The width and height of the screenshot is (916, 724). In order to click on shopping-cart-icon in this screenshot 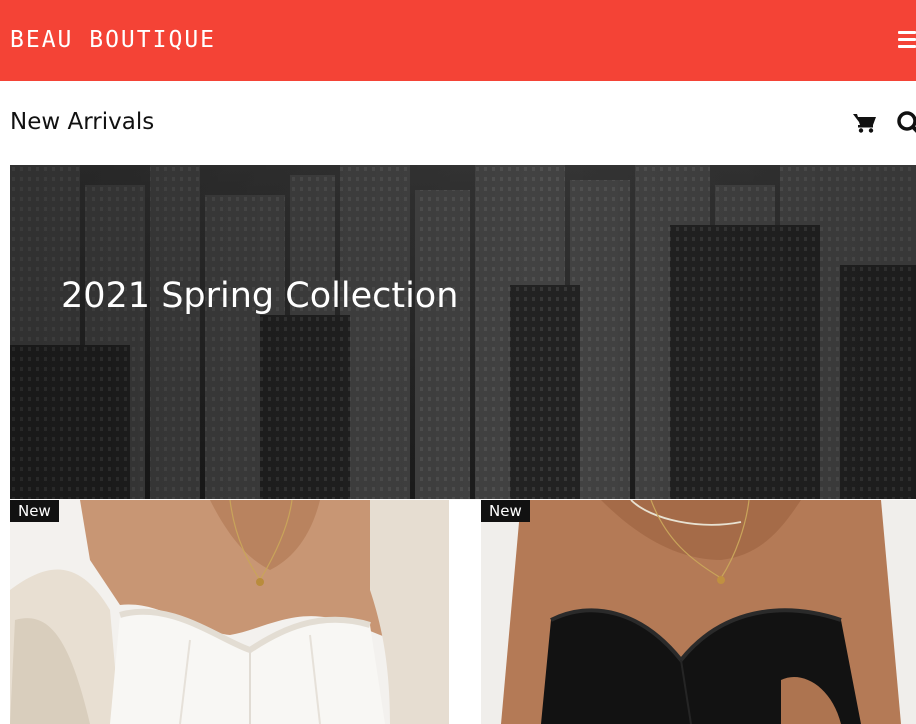, I will do `click(865, 123)`.